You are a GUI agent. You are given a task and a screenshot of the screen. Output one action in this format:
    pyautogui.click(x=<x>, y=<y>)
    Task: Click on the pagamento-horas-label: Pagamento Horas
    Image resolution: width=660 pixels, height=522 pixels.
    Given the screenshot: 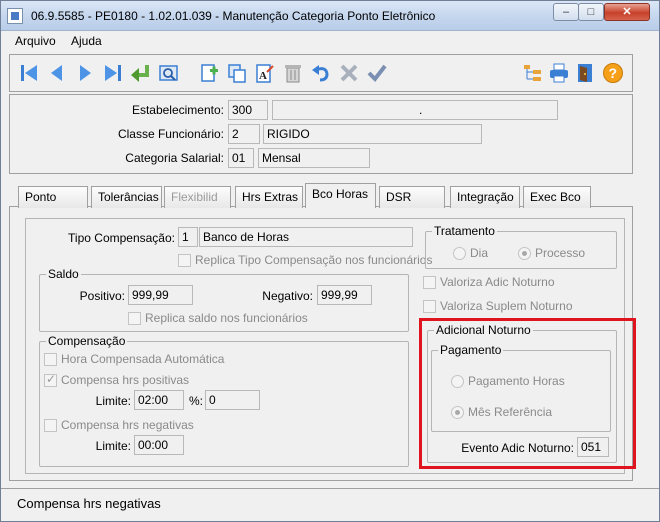 What is the action you would take?
    pyautogui.click(x=516, y=381)
    